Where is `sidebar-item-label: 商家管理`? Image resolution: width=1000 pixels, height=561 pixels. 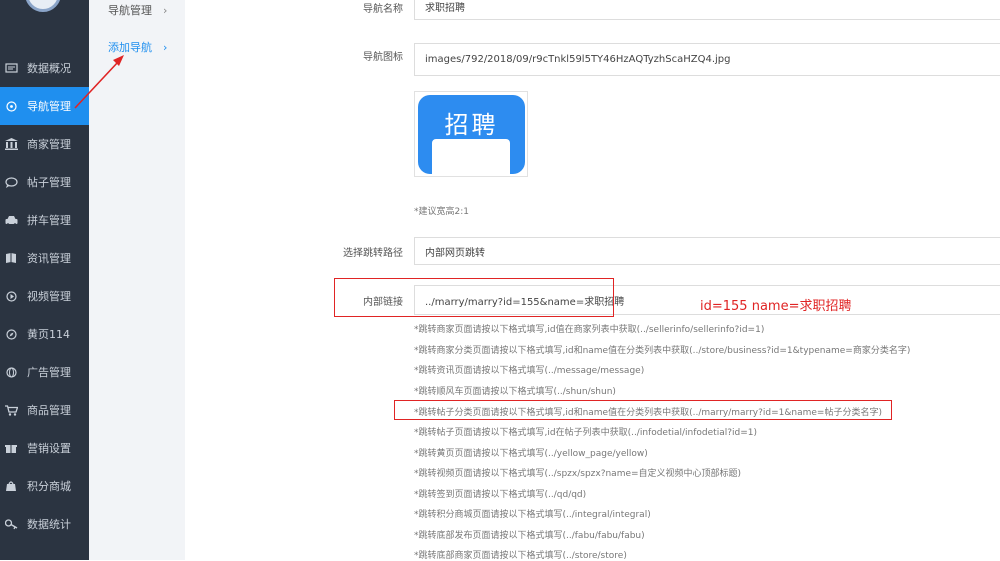
sidebar-item-label: 商家管理 is located at coordinates (49, 144).